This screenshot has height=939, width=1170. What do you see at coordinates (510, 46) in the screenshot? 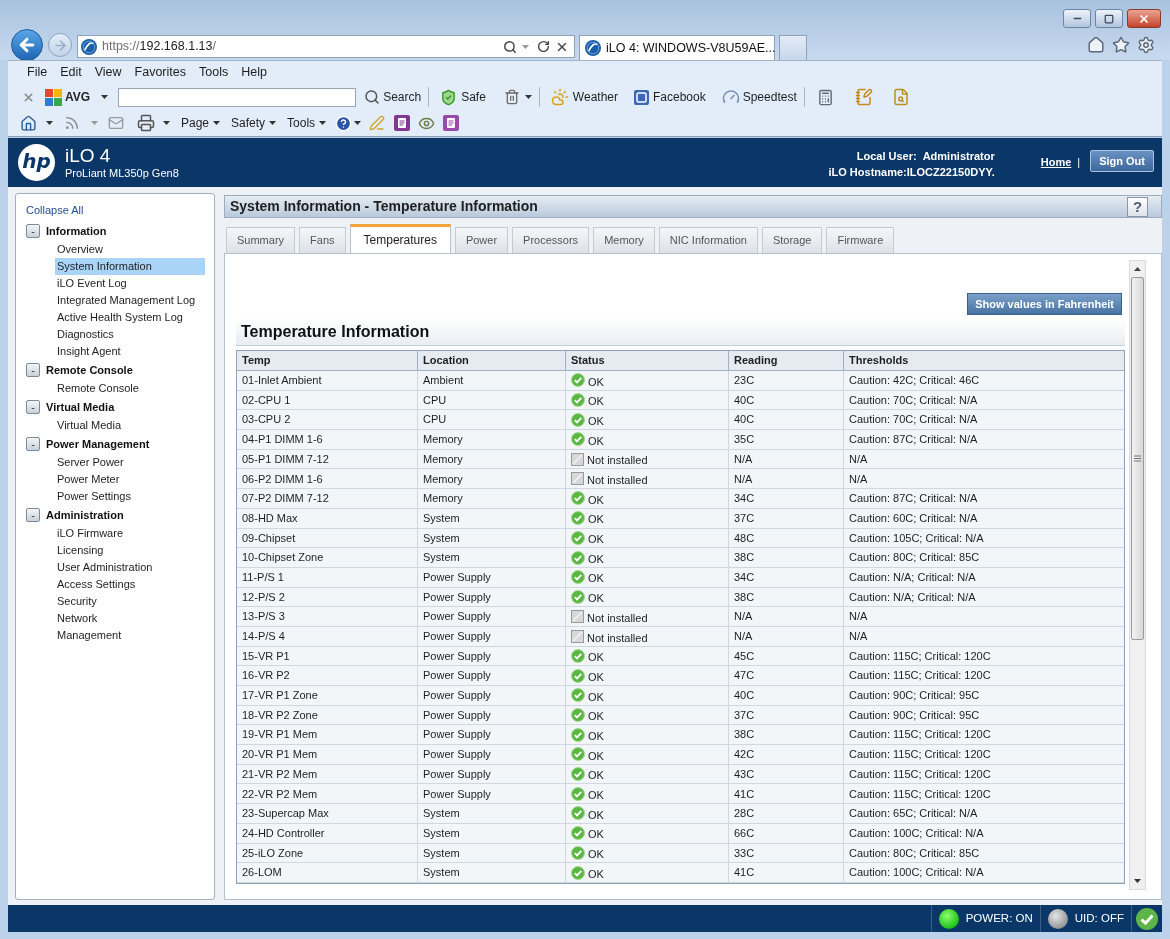
I see `search-icon` at bounding box center [510, 46].